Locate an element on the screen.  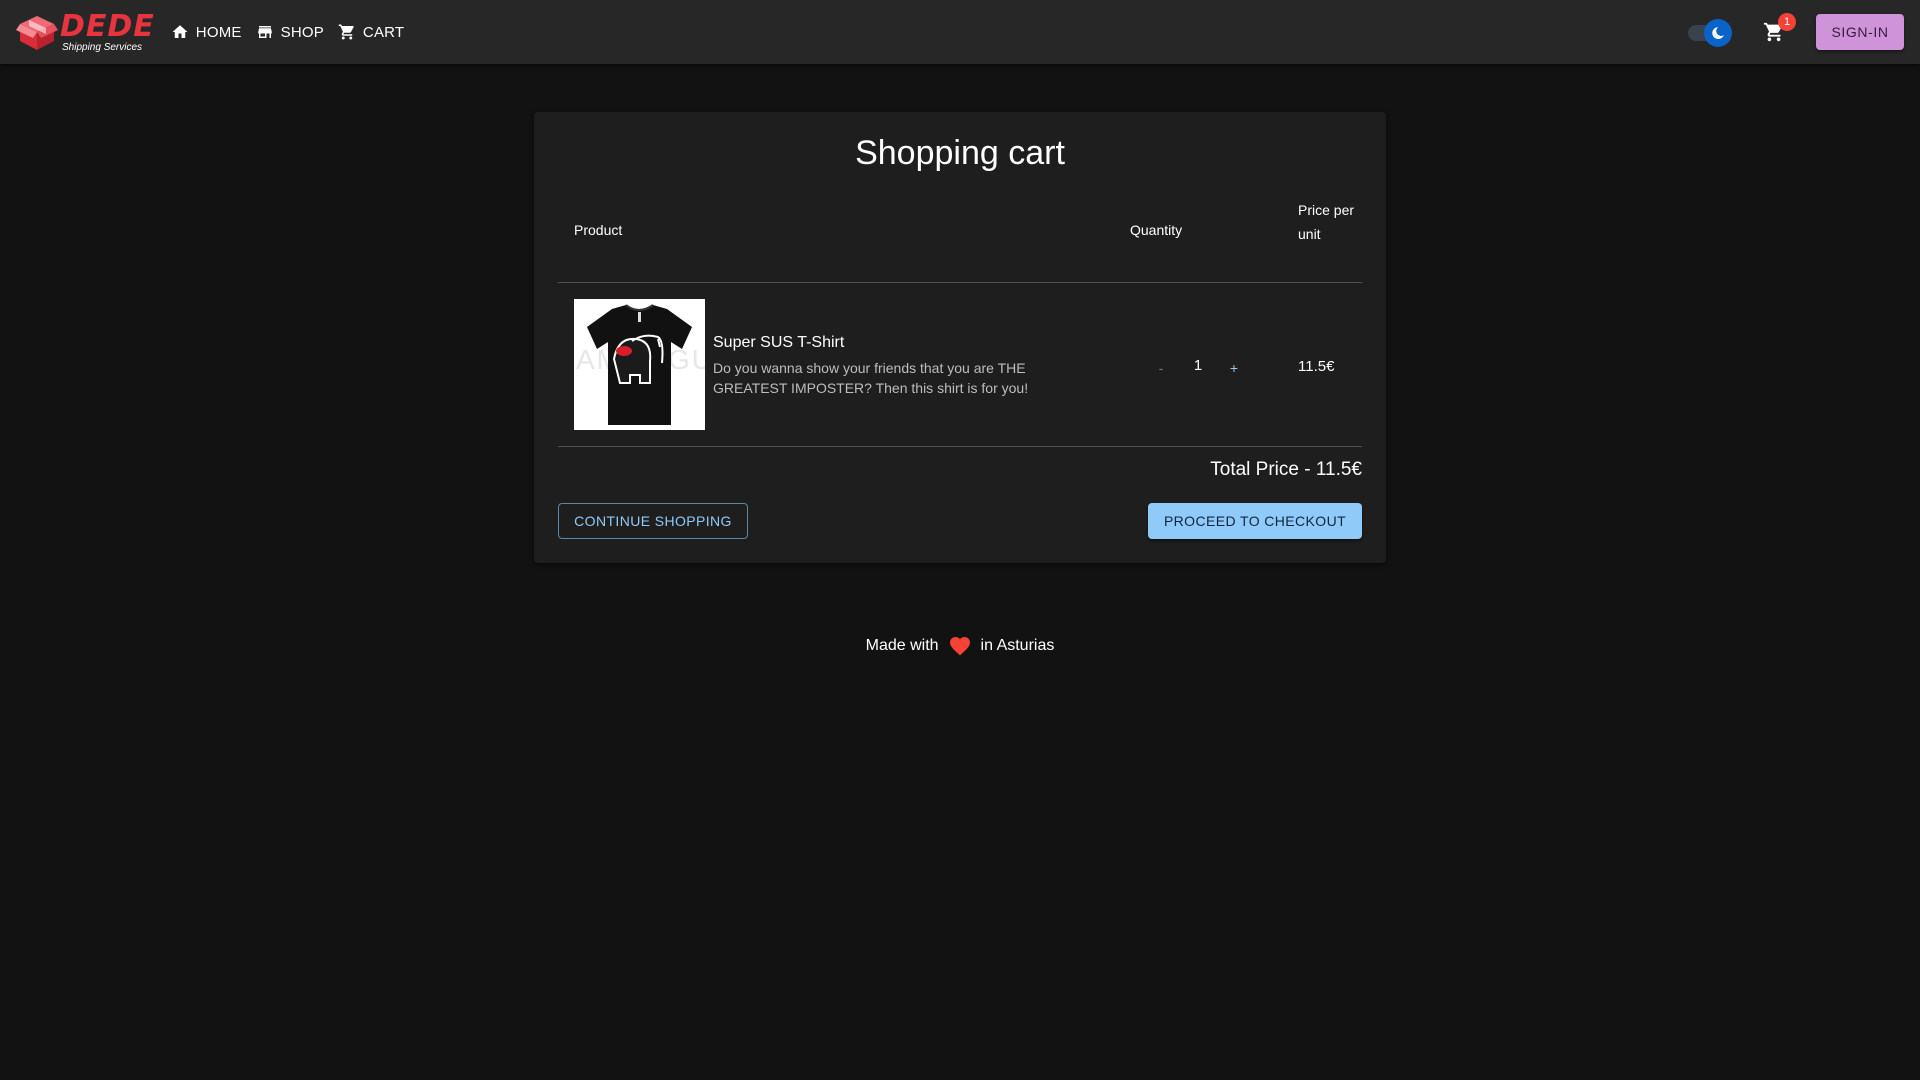
proceed-to-checkout-button: PROCEED TO CHECKOUT is located at coordinates (1255, 521).